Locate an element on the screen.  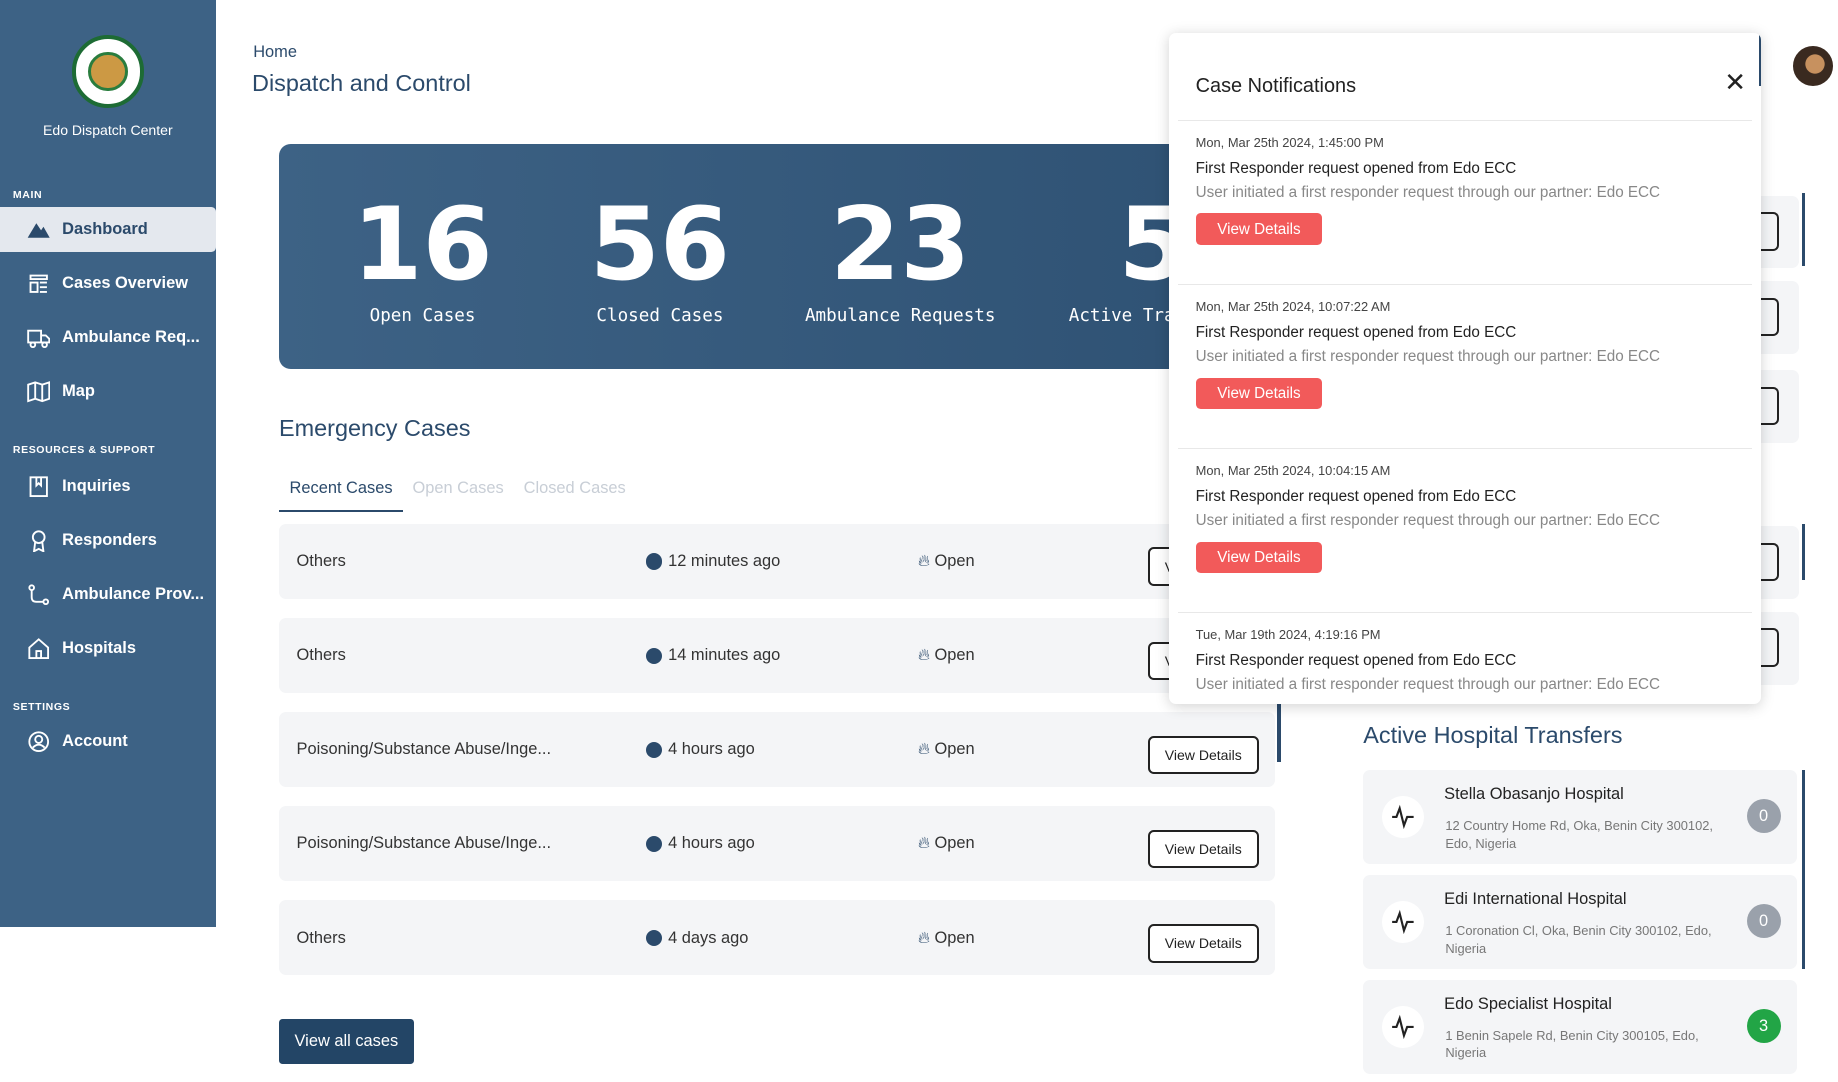
sidebar-item-map: Map is located at coordinates (108, 391).